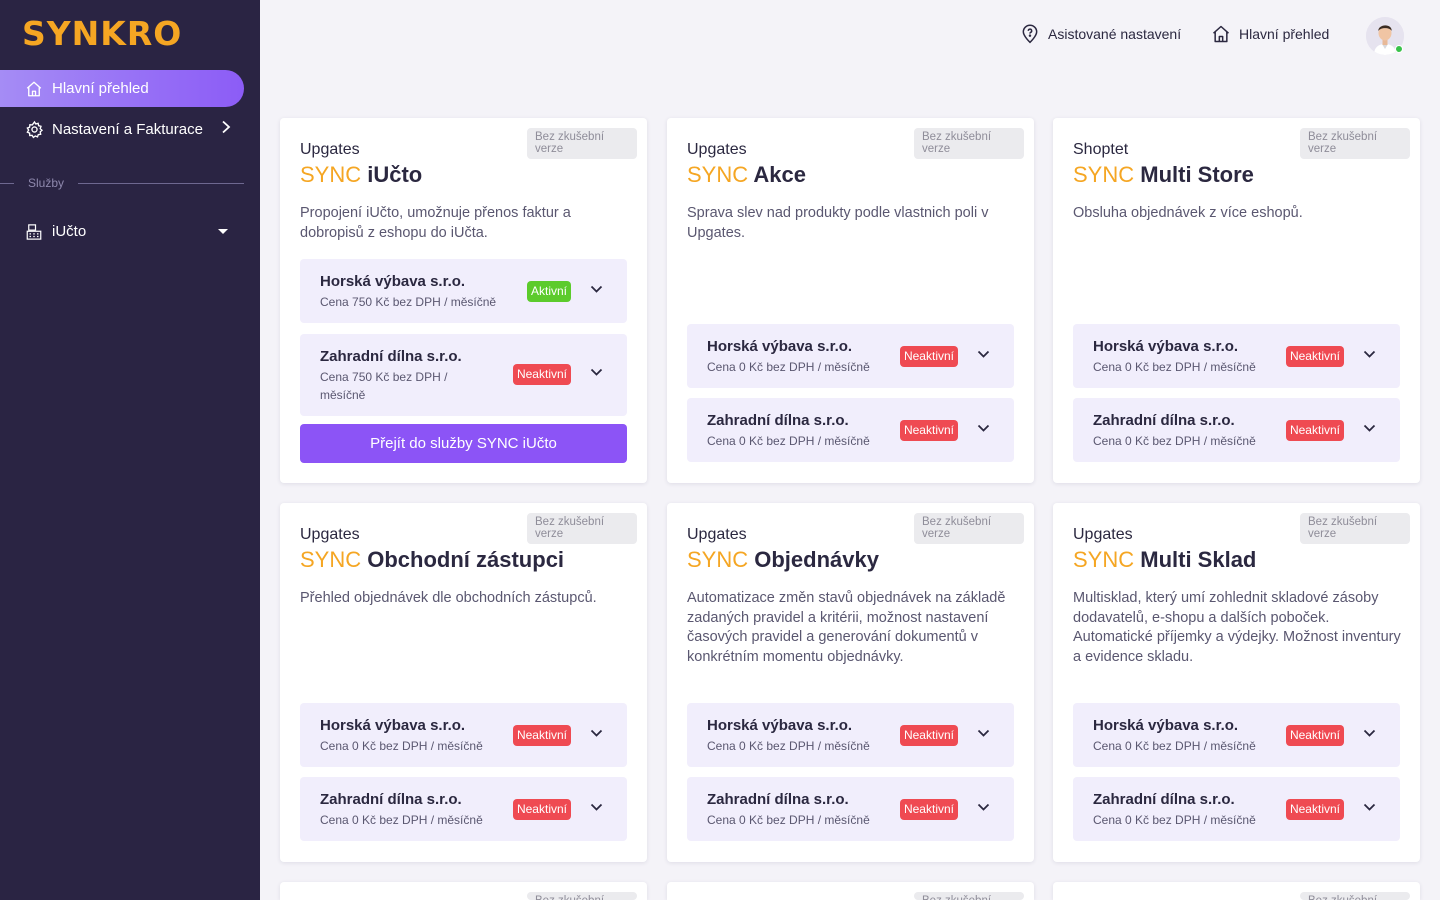 This screenshot has height=900, width=1440. I want to click on service-title: SYNC Multi Sklad, so click(1164, 560).